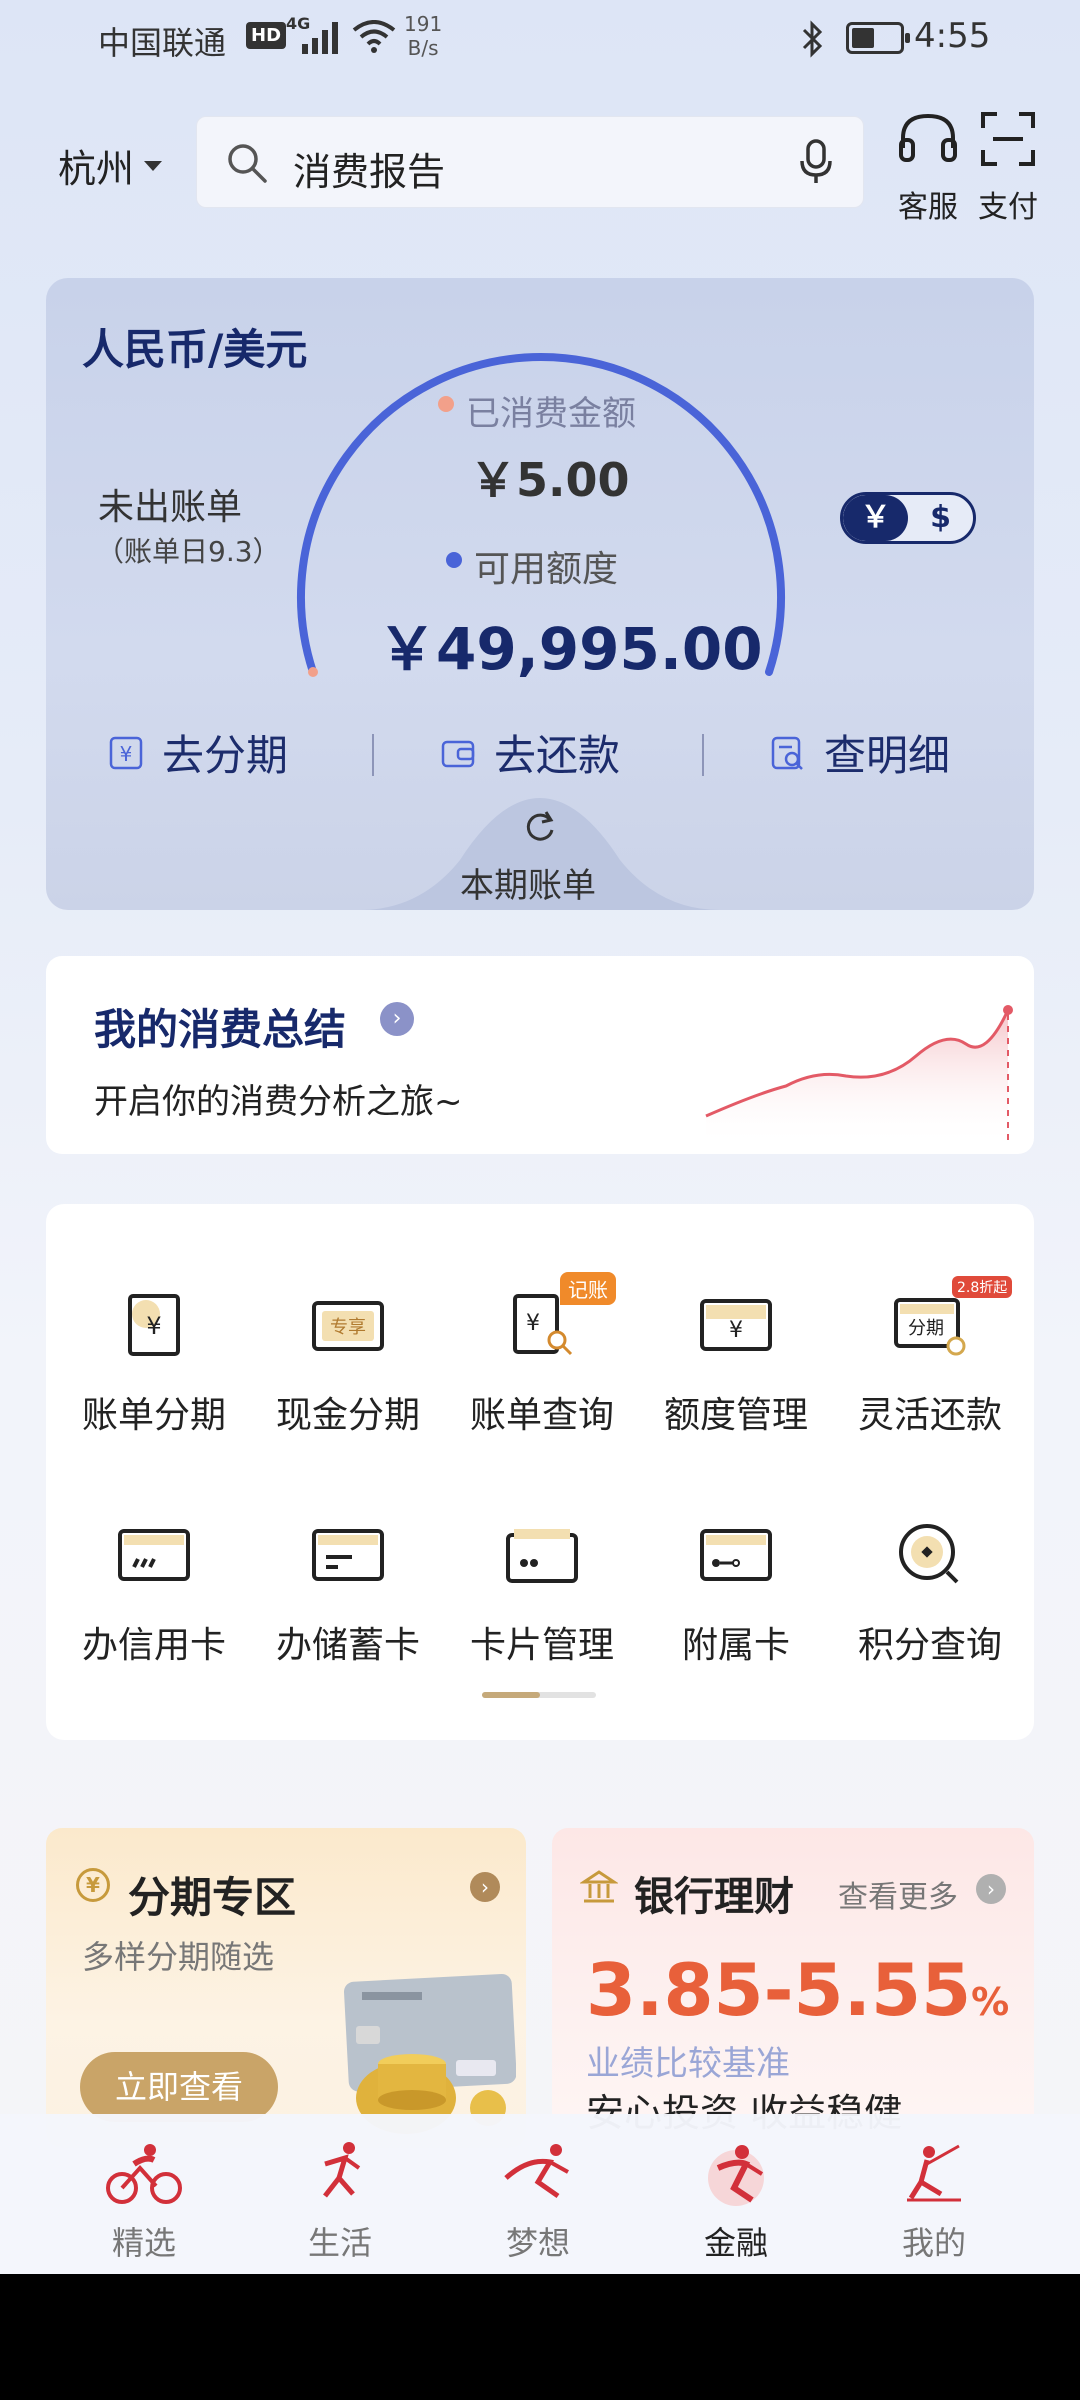 The width and height of the screenshot is (1080, 2400). Describe the element at coordinates (779, 1990) in the screenshot. I see `wealth-rate-value: 3.85-5.55` at that location.